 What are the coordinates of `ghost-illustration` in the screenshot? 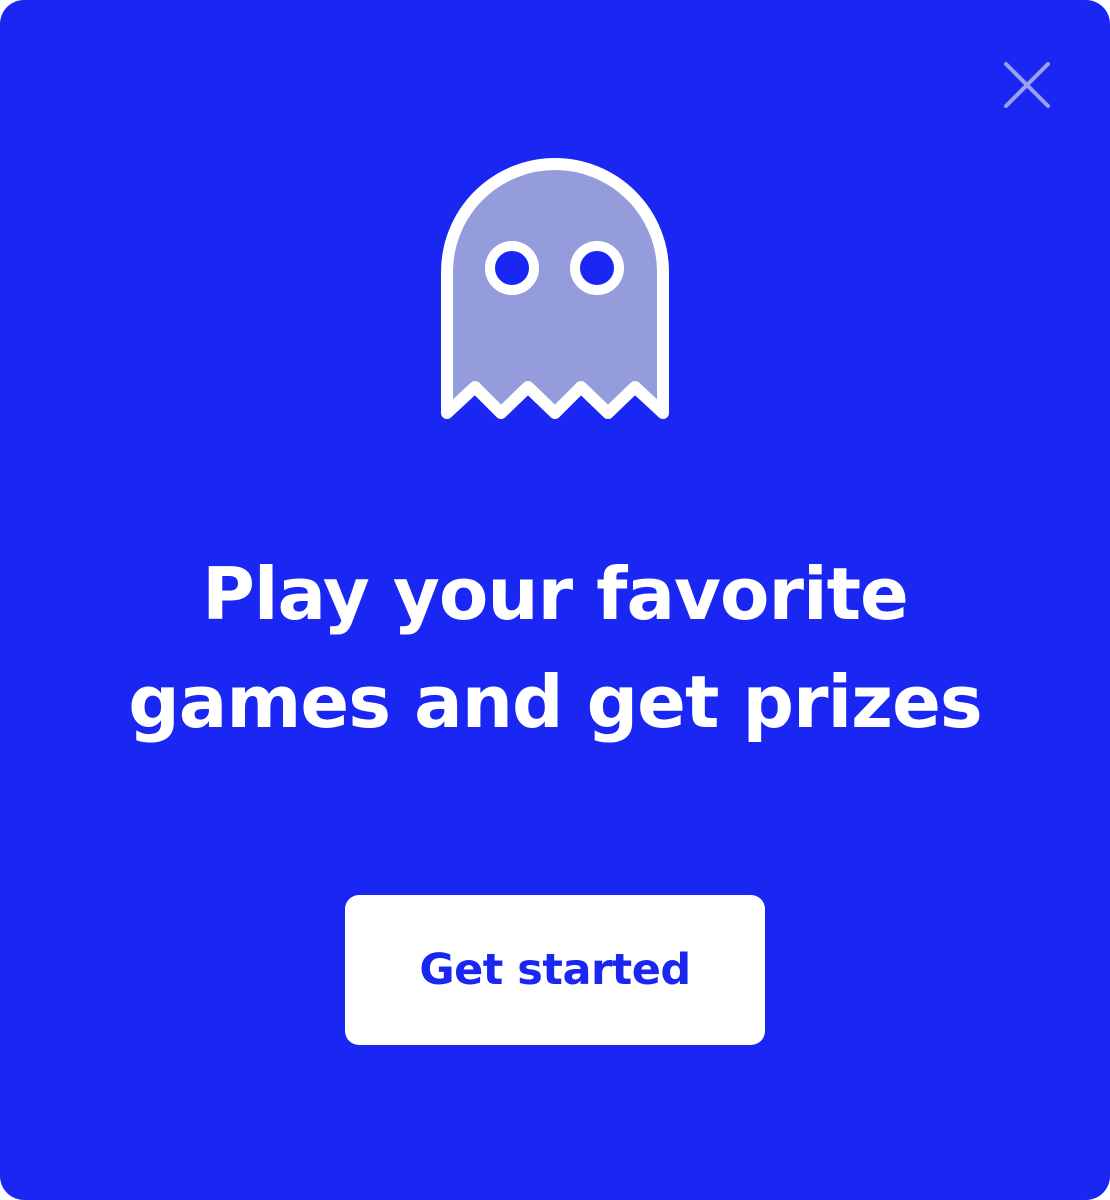 It's located at (555, 291).